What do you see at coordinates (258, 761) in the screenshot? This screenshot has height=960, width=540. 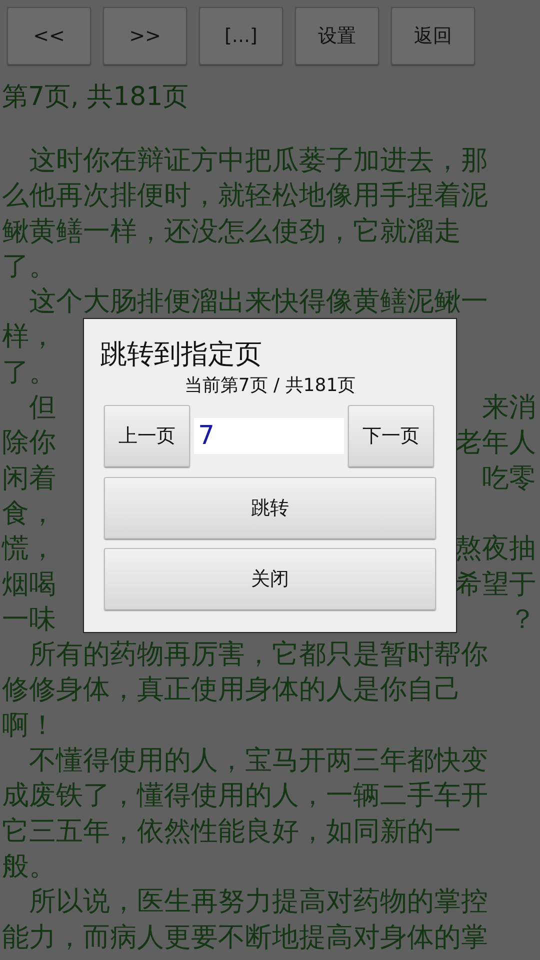 I see `text-line: 不懂得使用的人，宝马开两三年都快变` at bounding box center [258, 761].